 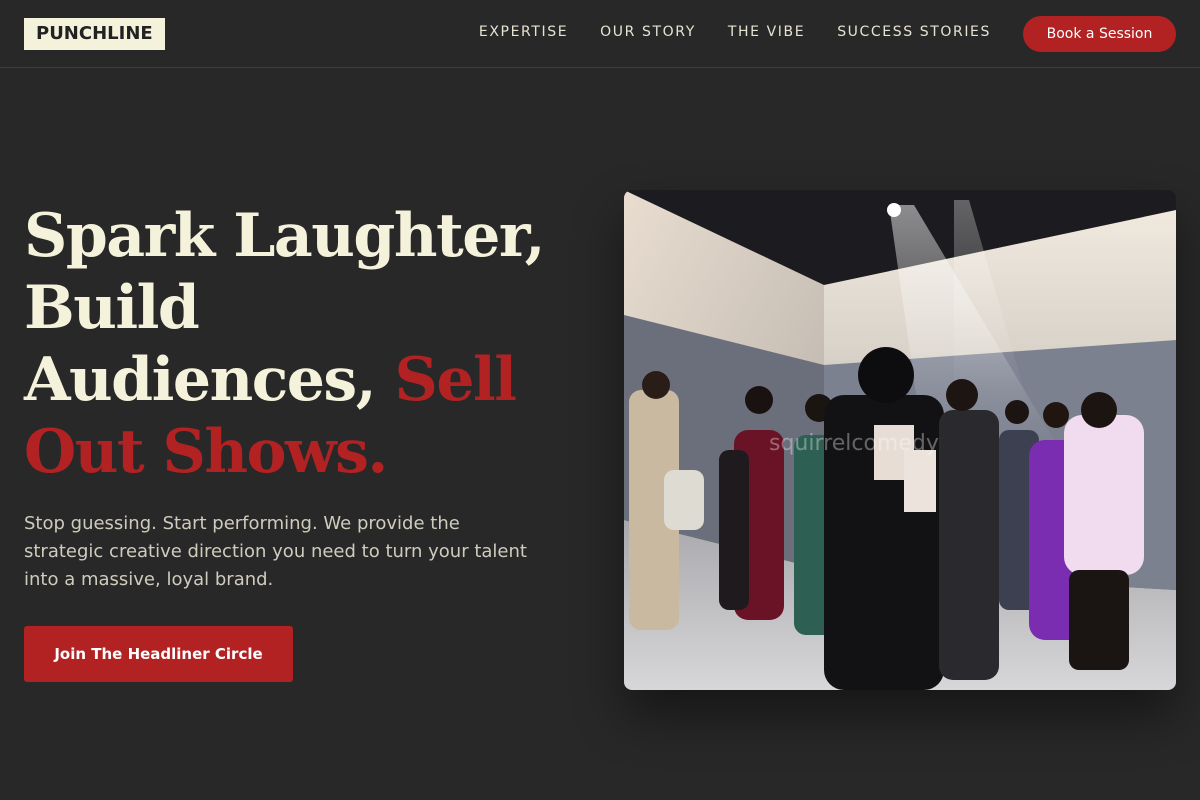 I want to click on book-session-button: Book a Session, so click(x=1099, y=34).